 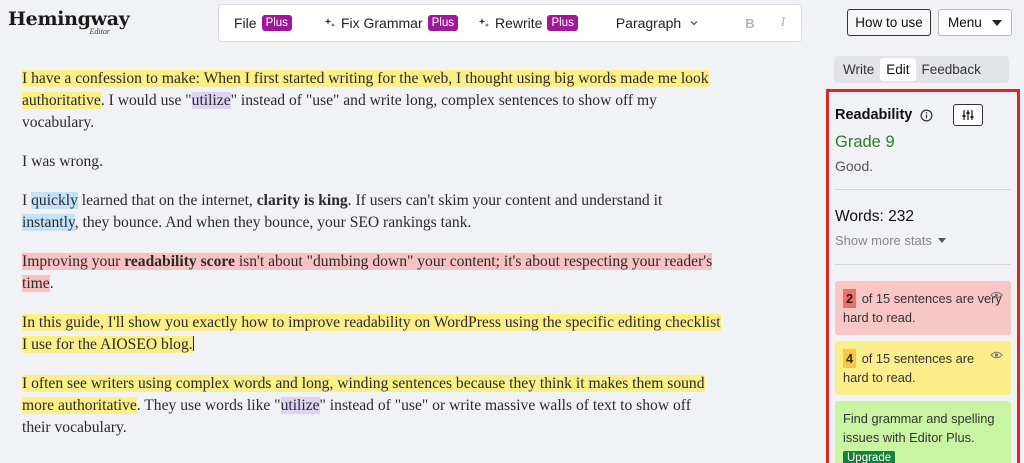 What do you see at coordinates (865, 142) in the screenshot?
I see `grade-level: Grade 9` at bounding box center [865, 142].